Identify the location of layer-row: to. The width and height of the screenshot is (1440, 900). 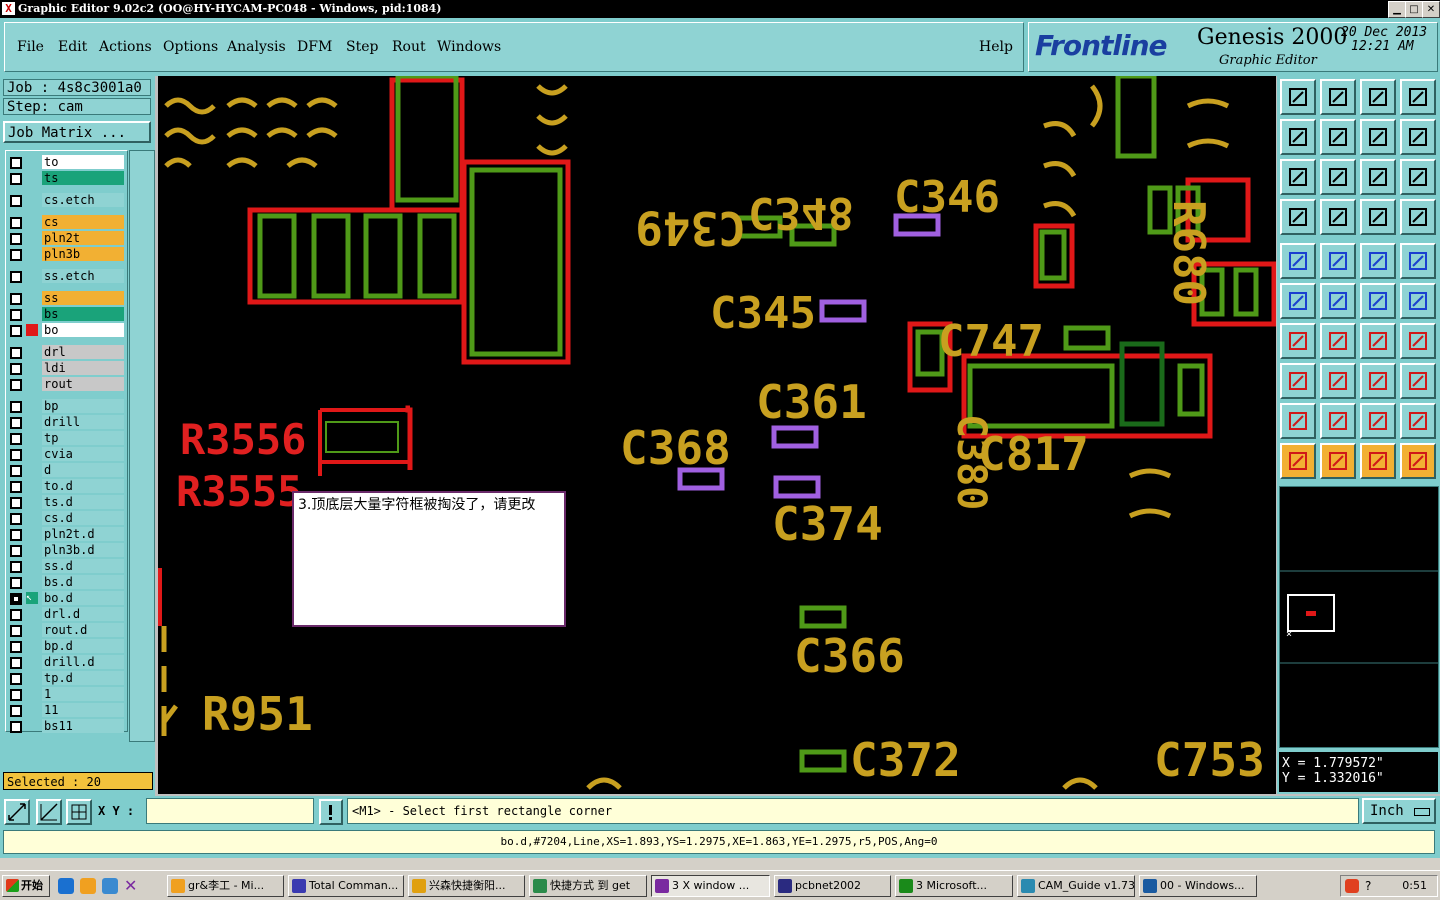
(67, 162).